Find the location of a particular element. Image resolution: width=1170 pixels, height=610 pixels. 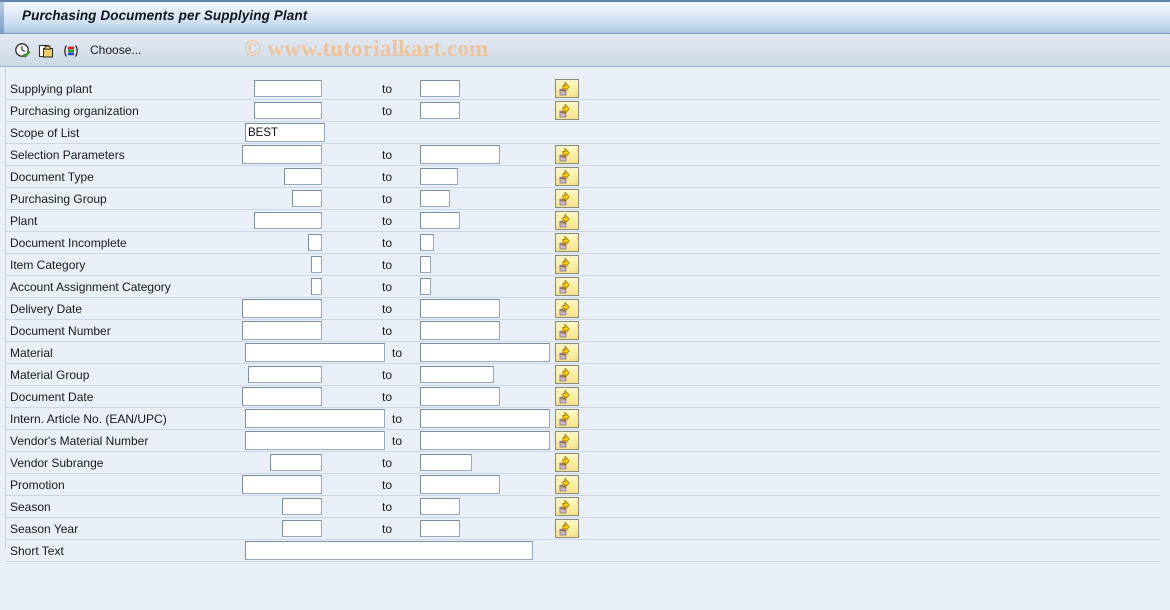

field-material-group-to is located at coordinates (457, 374).